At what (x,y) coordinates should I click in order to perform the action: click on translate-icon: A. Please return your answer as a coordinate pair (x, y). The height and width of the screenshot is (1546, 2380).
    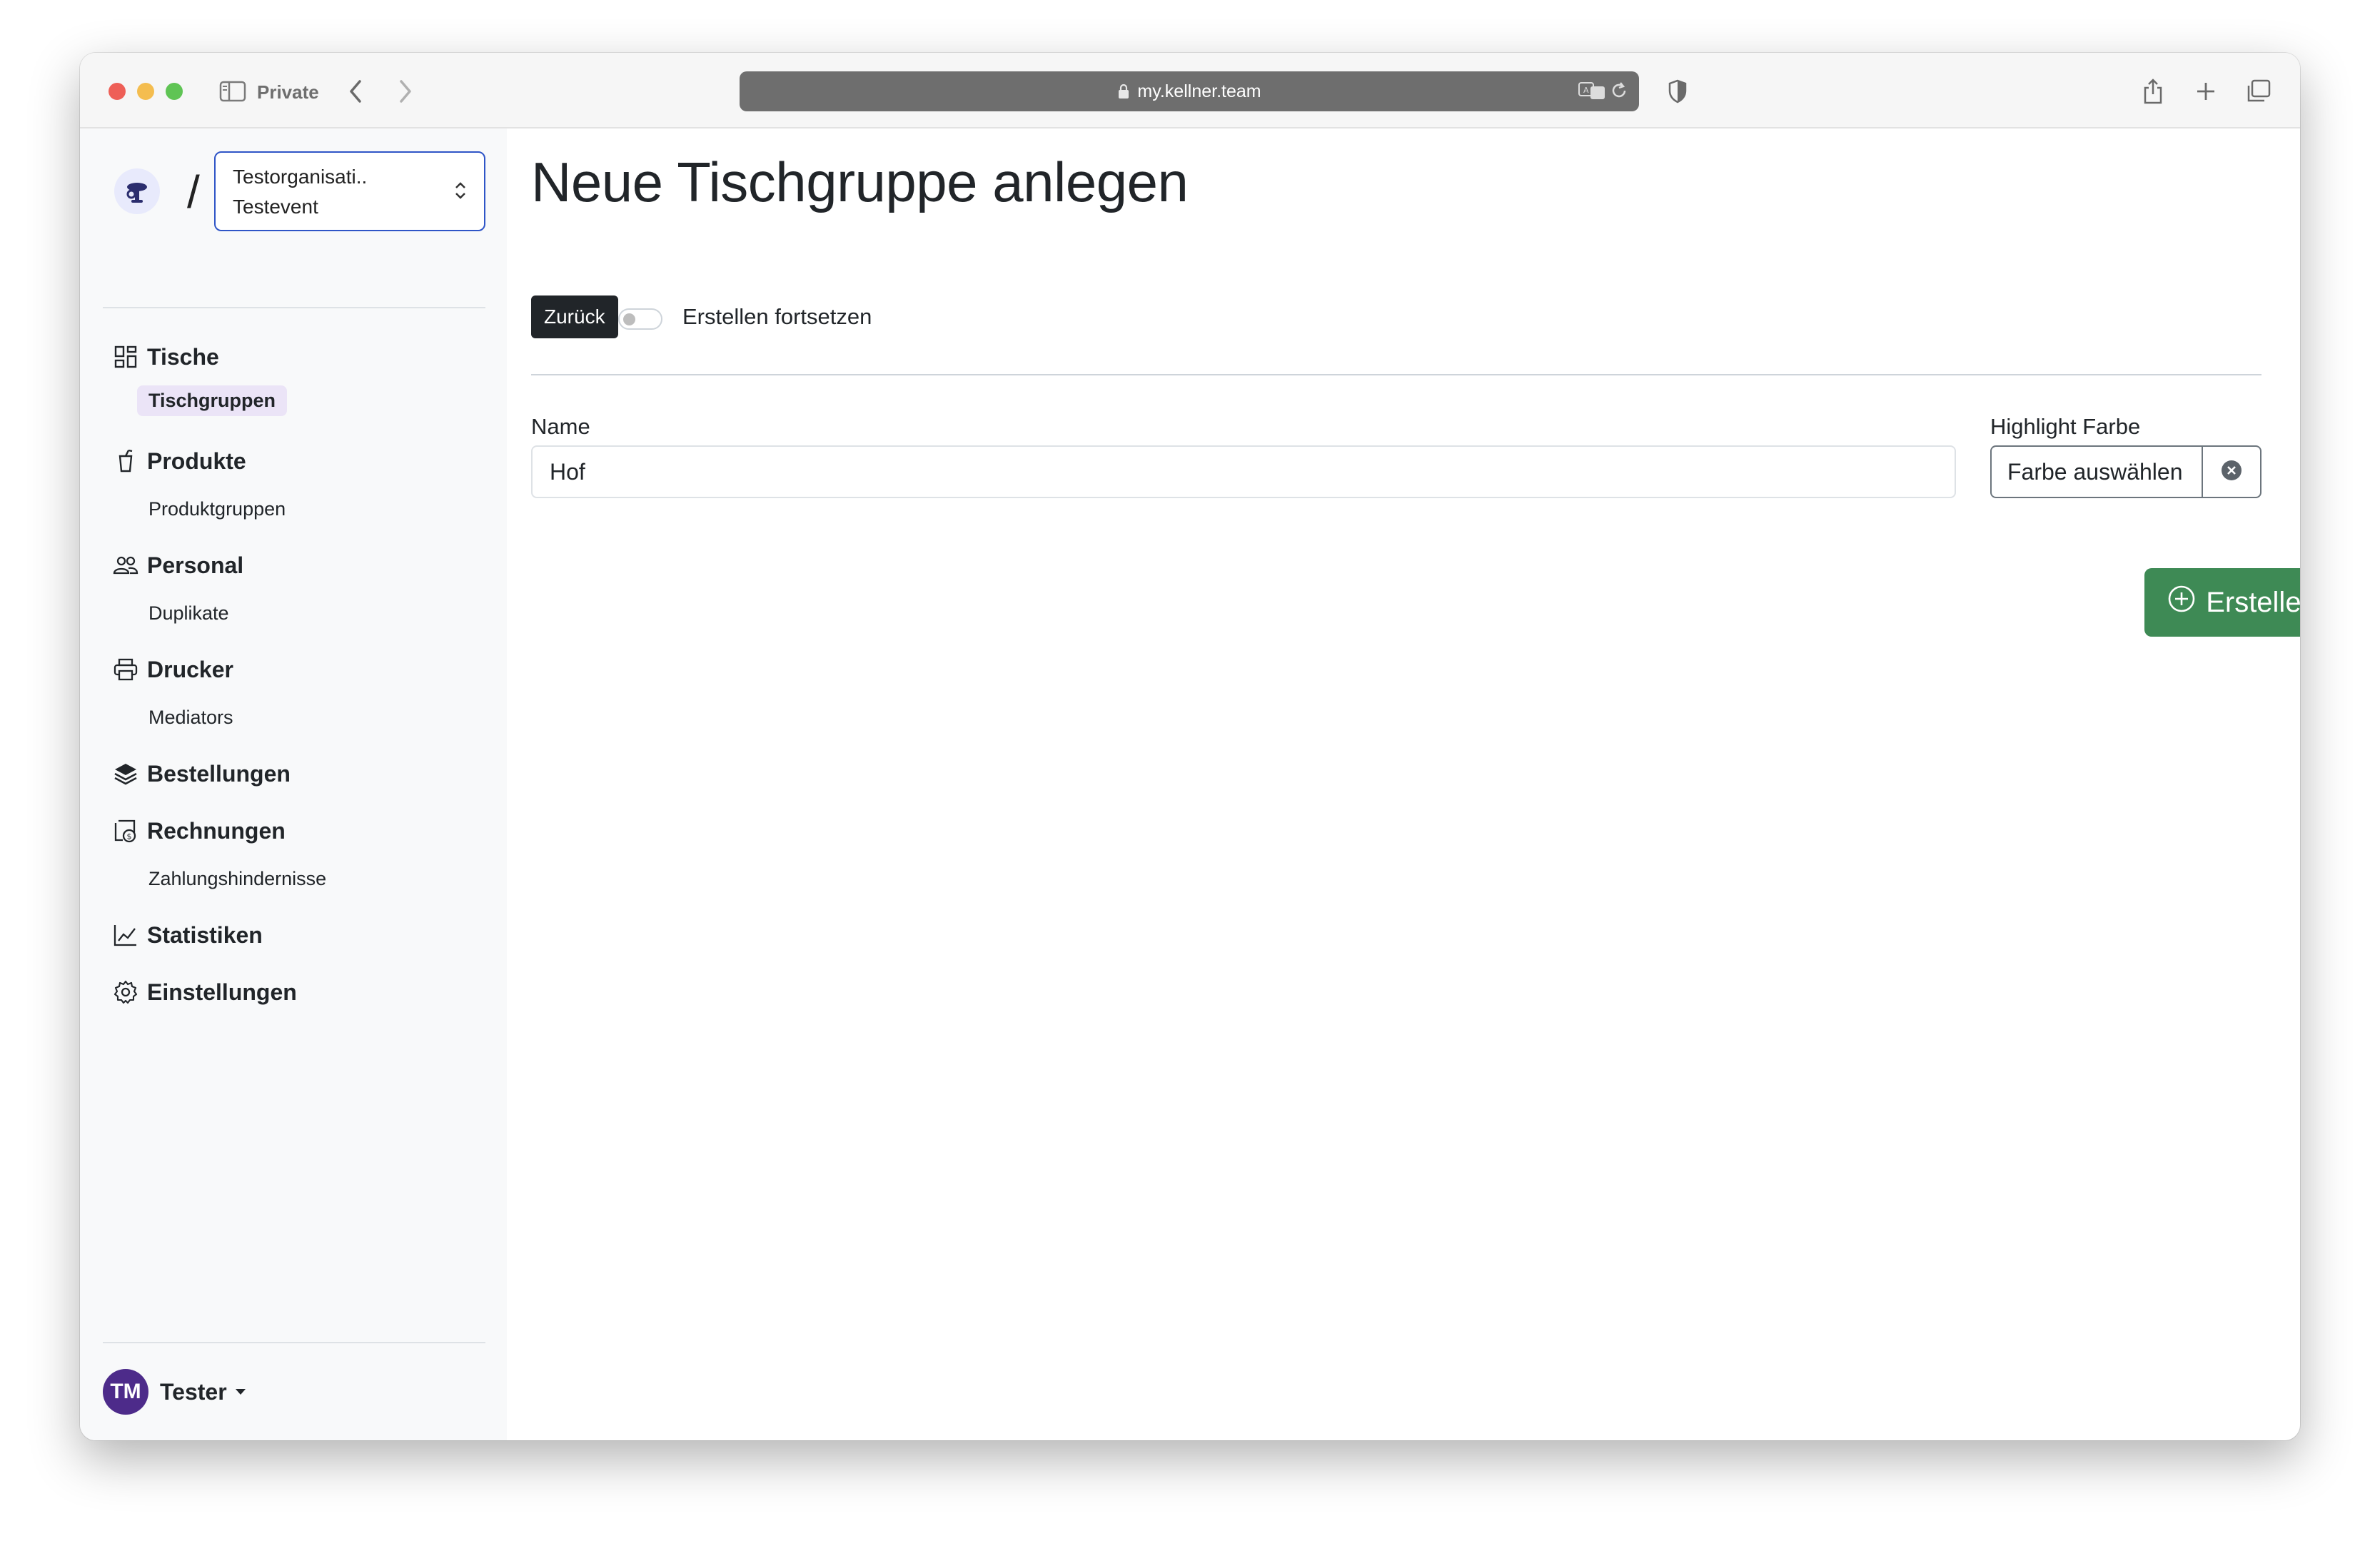
    Looking at the image, I should click on (1592, 93).